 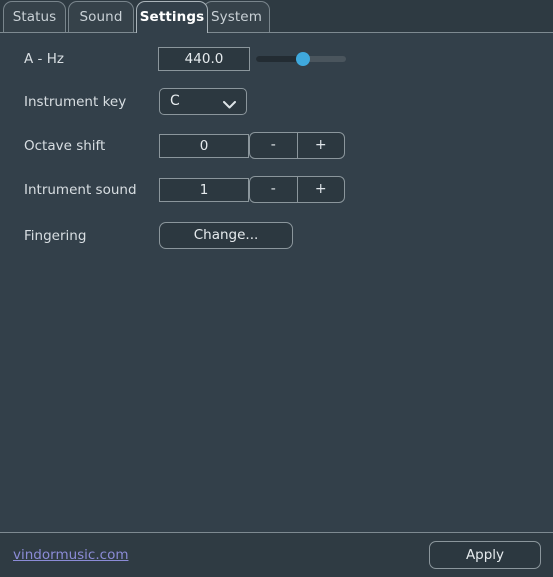 I want to click on tab-settings: Settings, so click(x=172, y=17).